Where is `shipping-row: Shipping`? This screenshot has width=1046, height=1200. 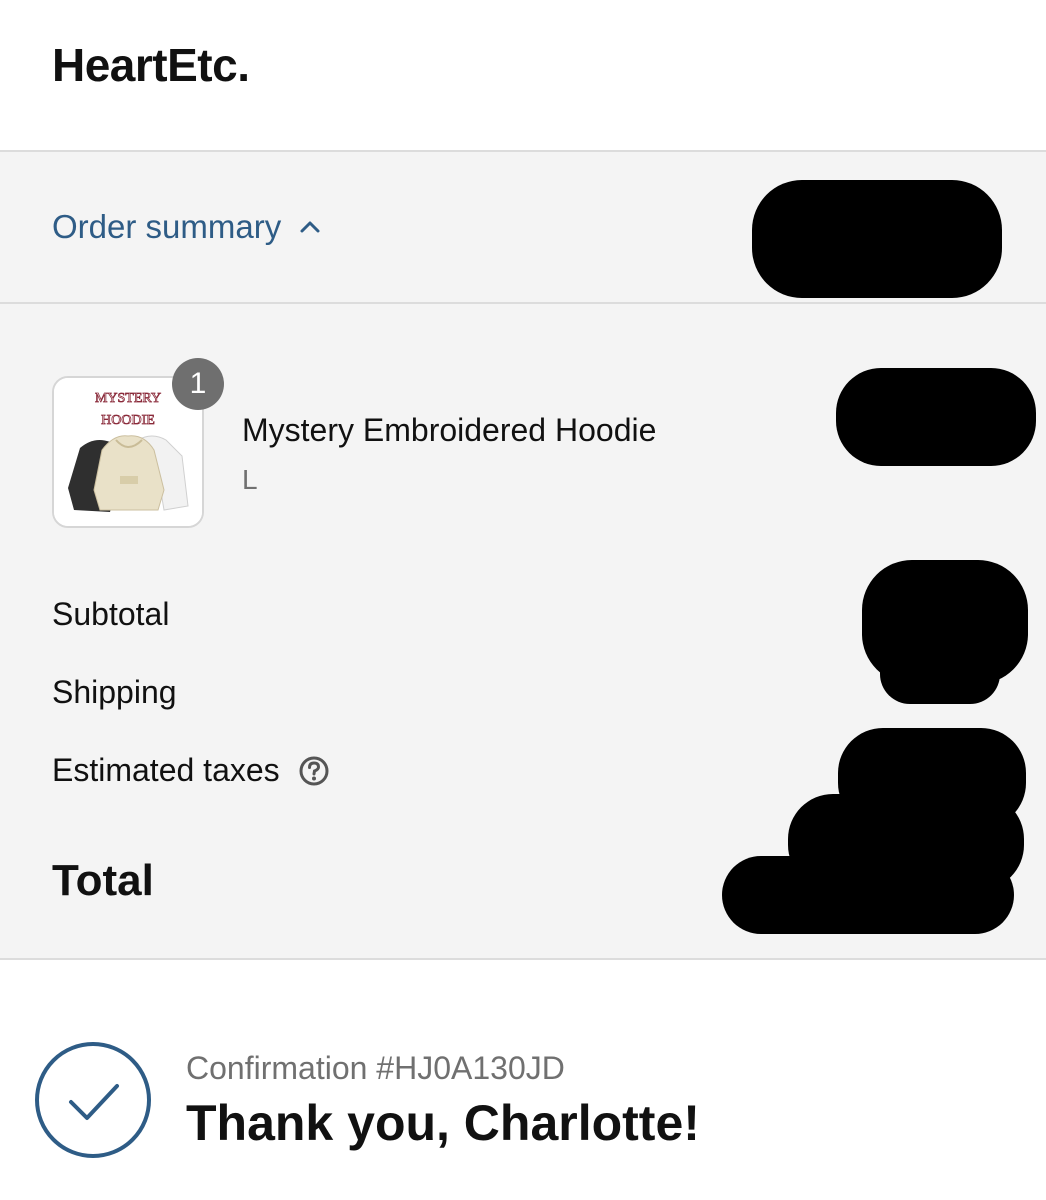 shipping-row: Shipping is located at coordinates (114, 692).